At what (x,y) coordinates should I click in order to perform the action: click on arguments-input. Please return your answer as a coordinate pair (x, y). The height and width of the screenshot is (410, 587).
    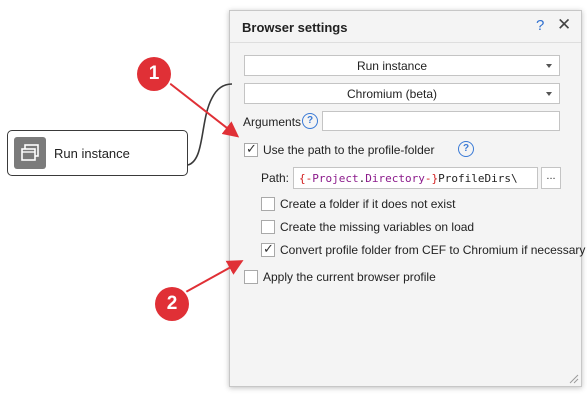
    Looking at the image, I should click on (441, 121).